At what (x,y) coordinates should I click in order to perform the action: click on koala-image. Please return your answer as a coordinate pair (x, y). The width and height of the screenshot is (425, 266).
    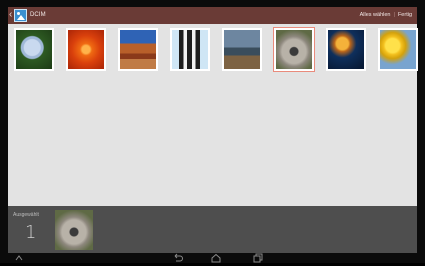
    Looking at the image, I should click on (294, 49).